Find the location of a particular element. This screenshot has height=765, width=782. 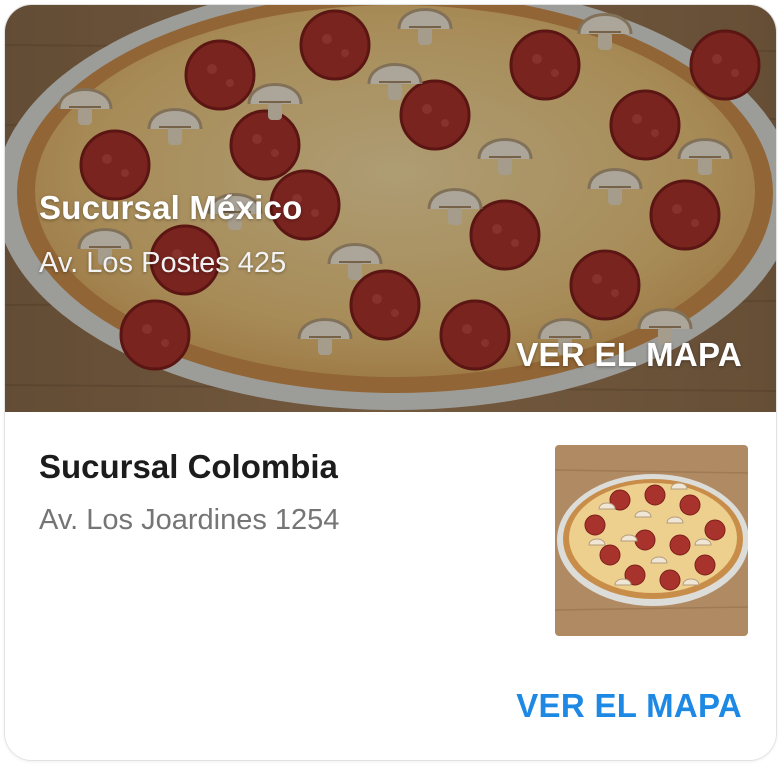

pizza-thumbnail-image is located at coordinates (651, 540).